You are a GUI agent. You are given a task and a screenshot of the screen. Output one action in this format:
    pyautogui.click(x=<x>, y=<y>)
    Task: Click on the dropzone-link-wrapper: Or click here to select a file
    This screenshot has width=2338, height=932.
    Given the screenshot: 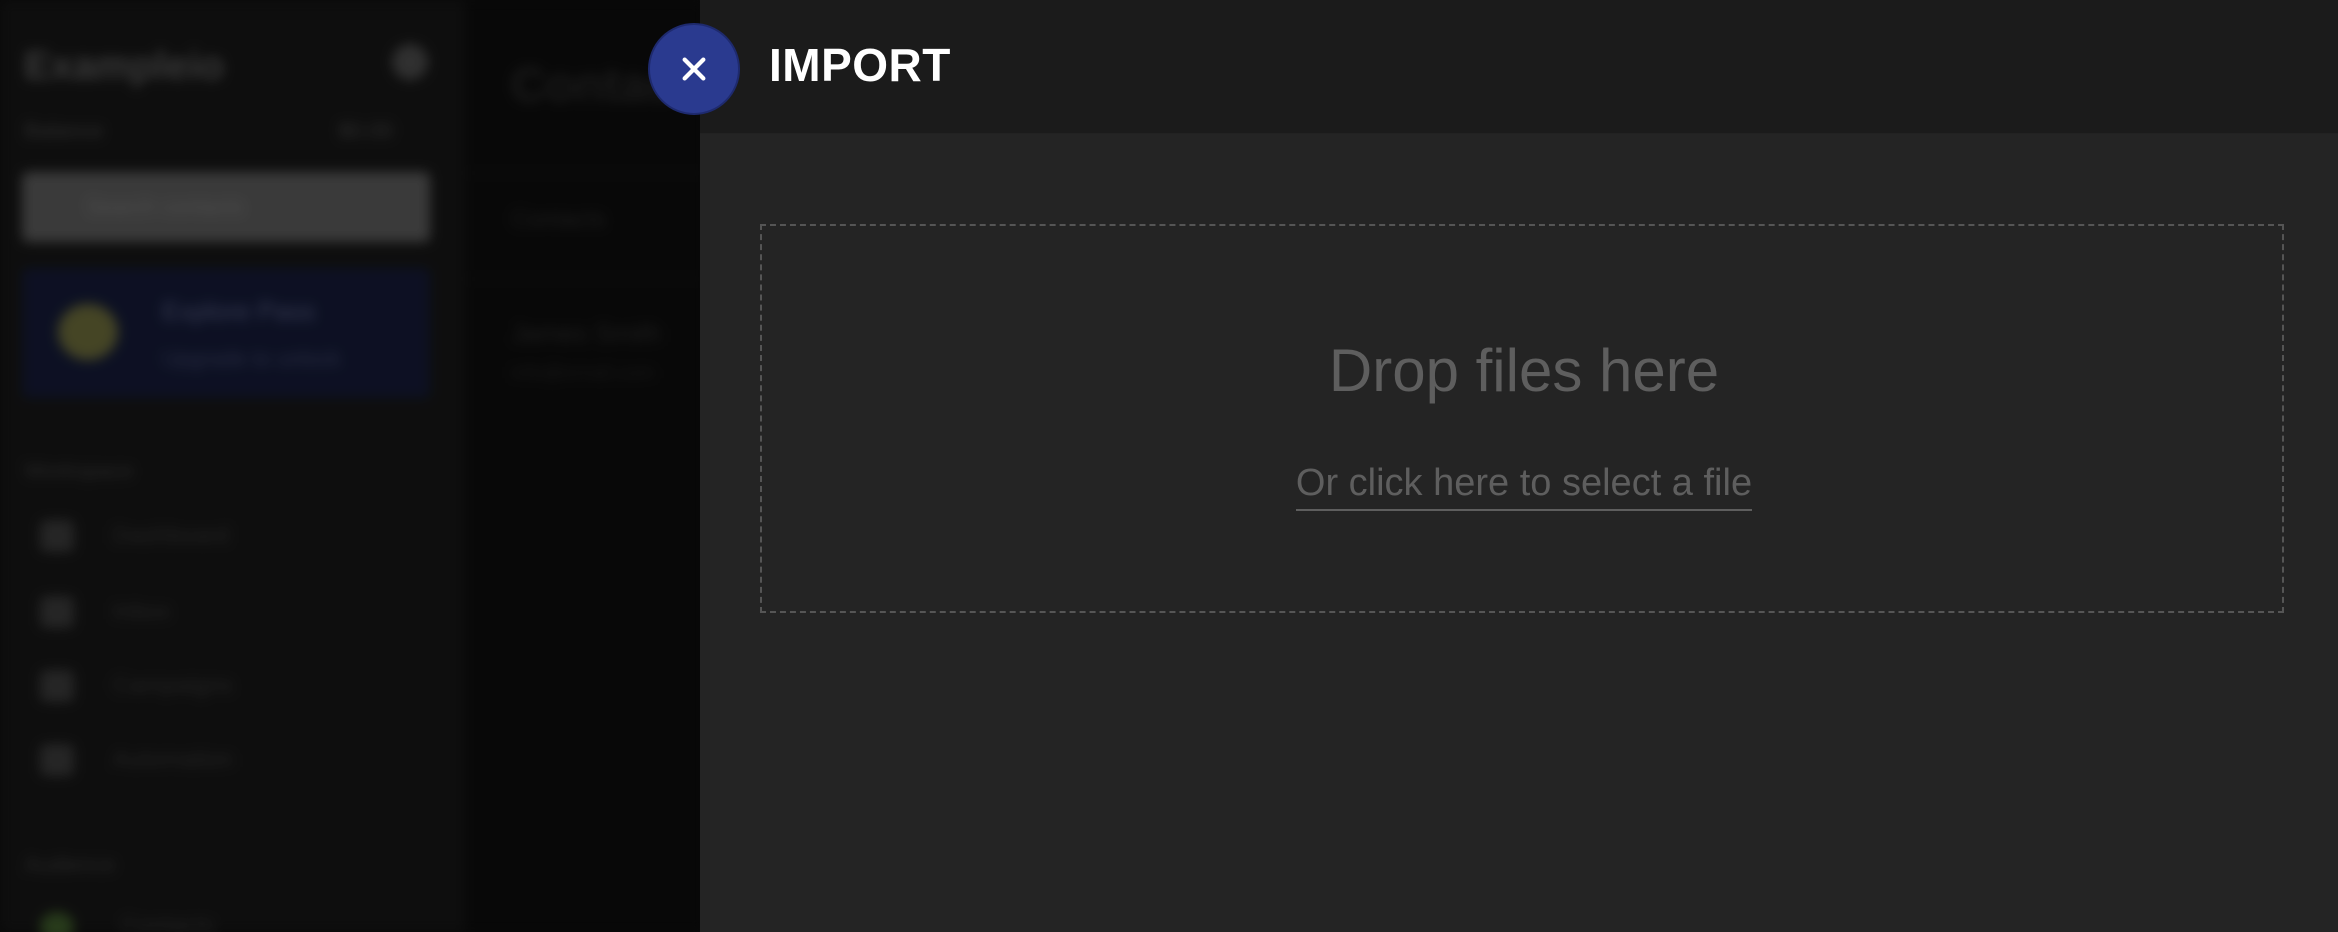 What is the action you would take?
    pyautogui.click(x=1524, y=486)
    